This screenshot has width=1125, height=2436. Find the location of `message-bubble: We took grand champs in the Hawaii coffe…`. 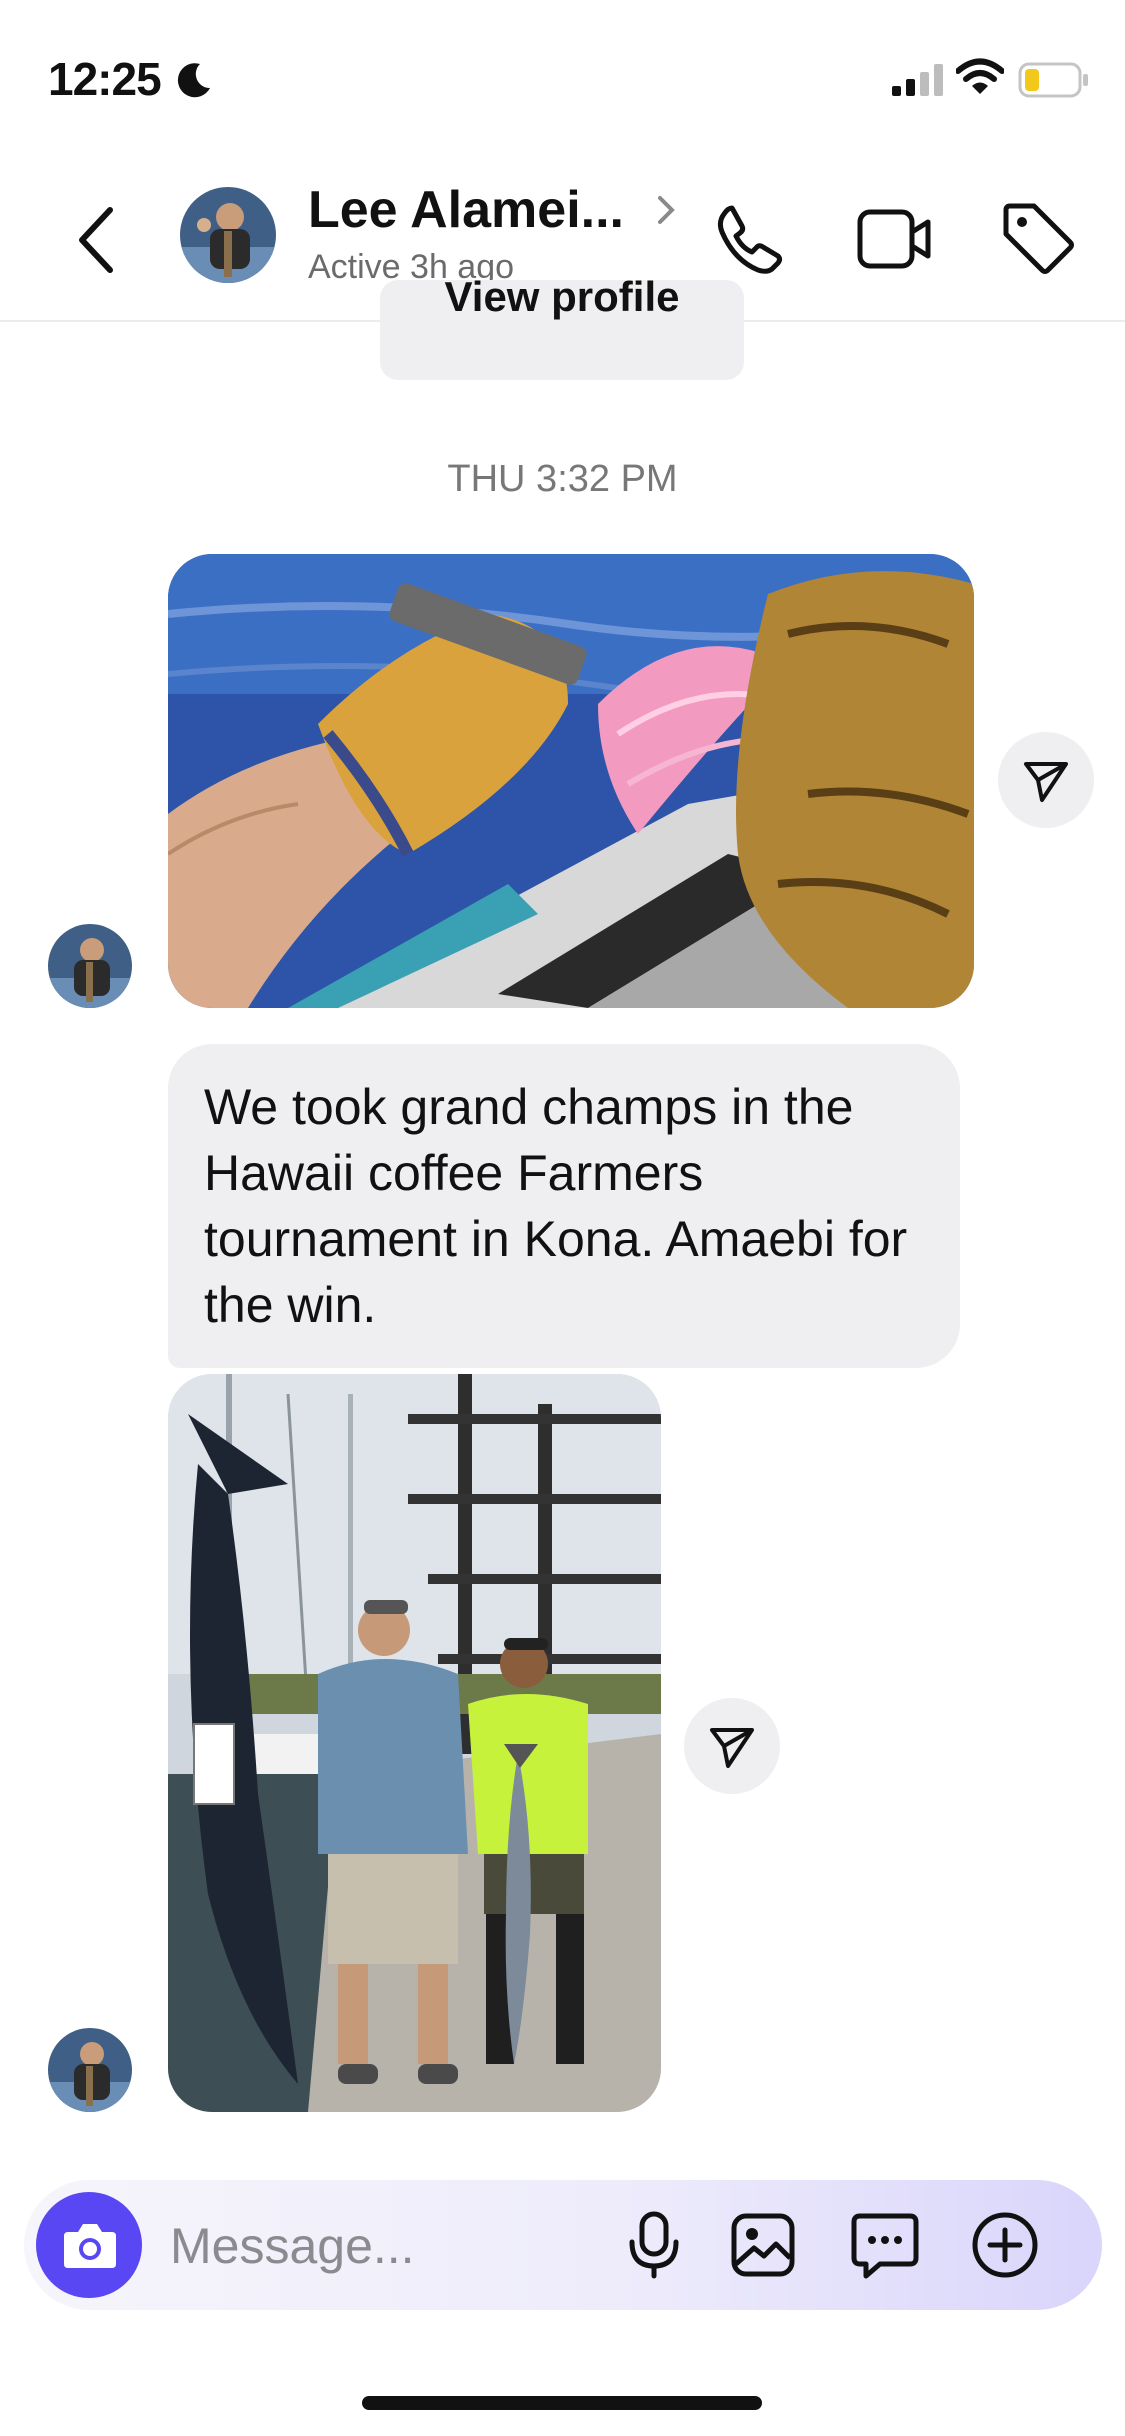

message-bubble: We took grand champs in the Hawaii coffe… is located at coordinates (564, 1206).